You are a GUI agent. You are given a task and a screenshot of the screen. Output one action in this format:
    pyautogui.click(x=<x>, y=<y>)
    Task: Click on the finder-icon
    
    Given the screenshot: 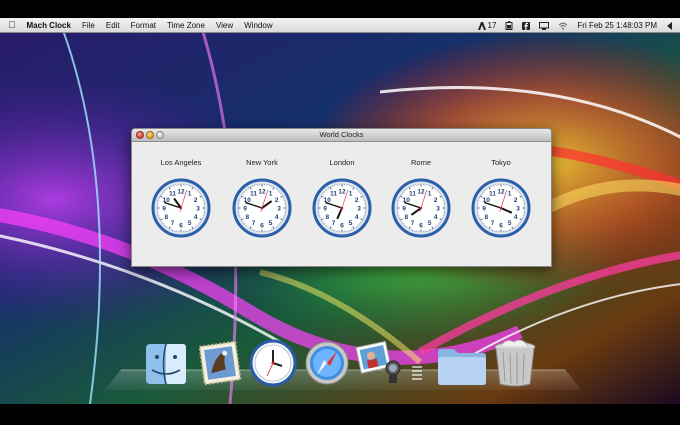 What is the action you would take?
    pyautogui.click(x=166, y=364)
    